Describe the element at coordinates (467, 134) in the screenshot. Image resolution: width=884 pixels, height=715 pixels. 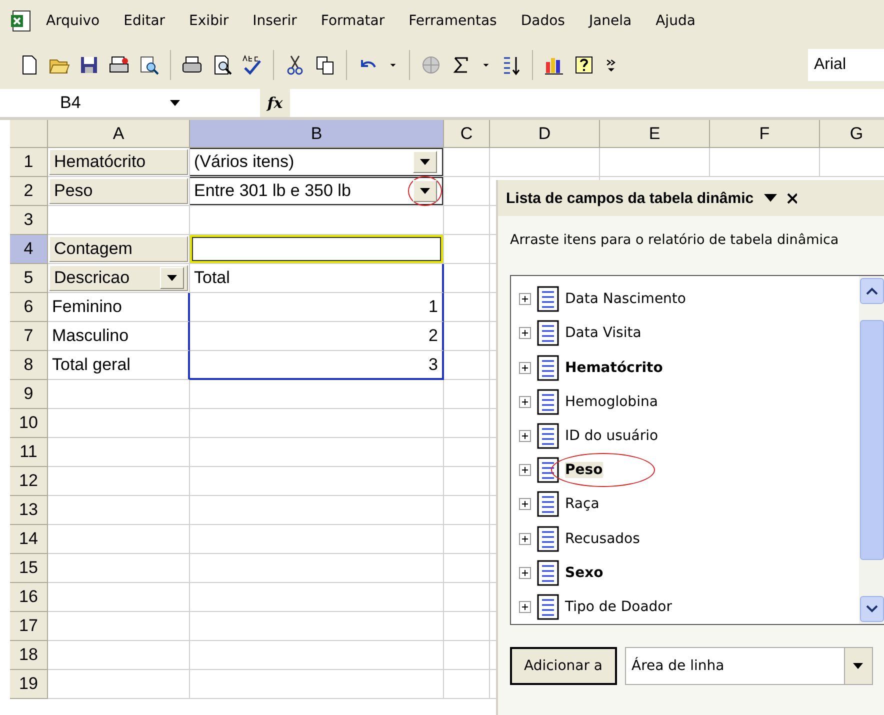
I see `column-header: C` at that location.